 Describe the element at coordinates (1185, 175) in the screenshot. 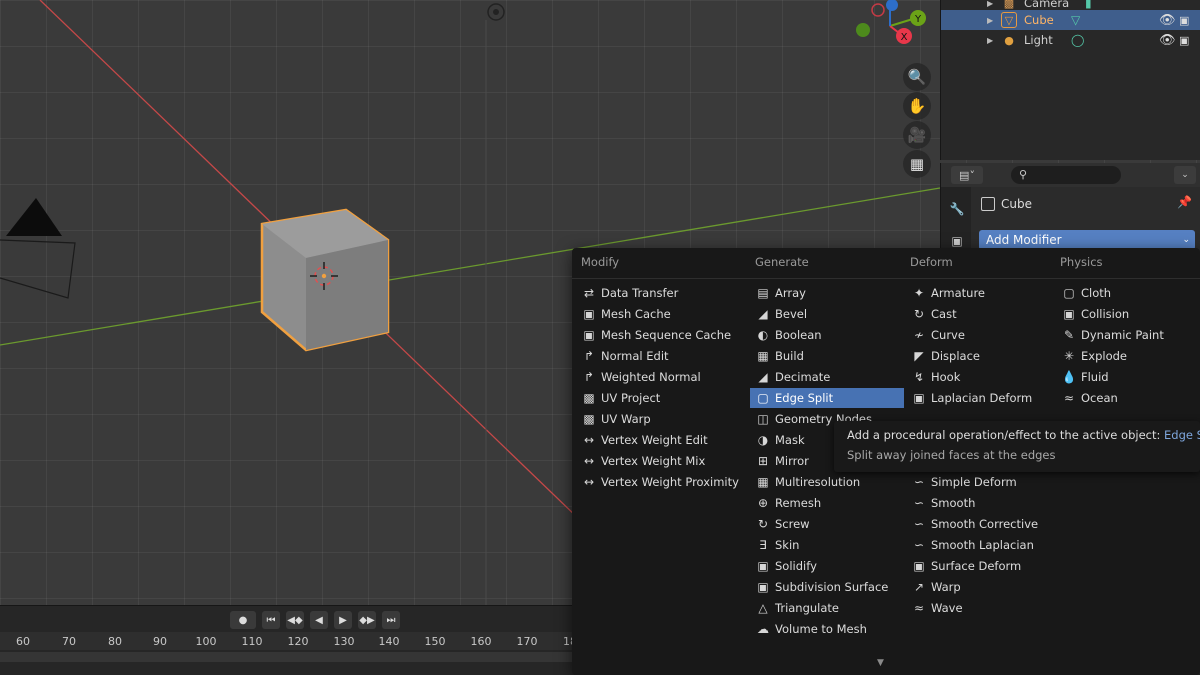

I see `chevron-down-icon: ⌄` at that location.